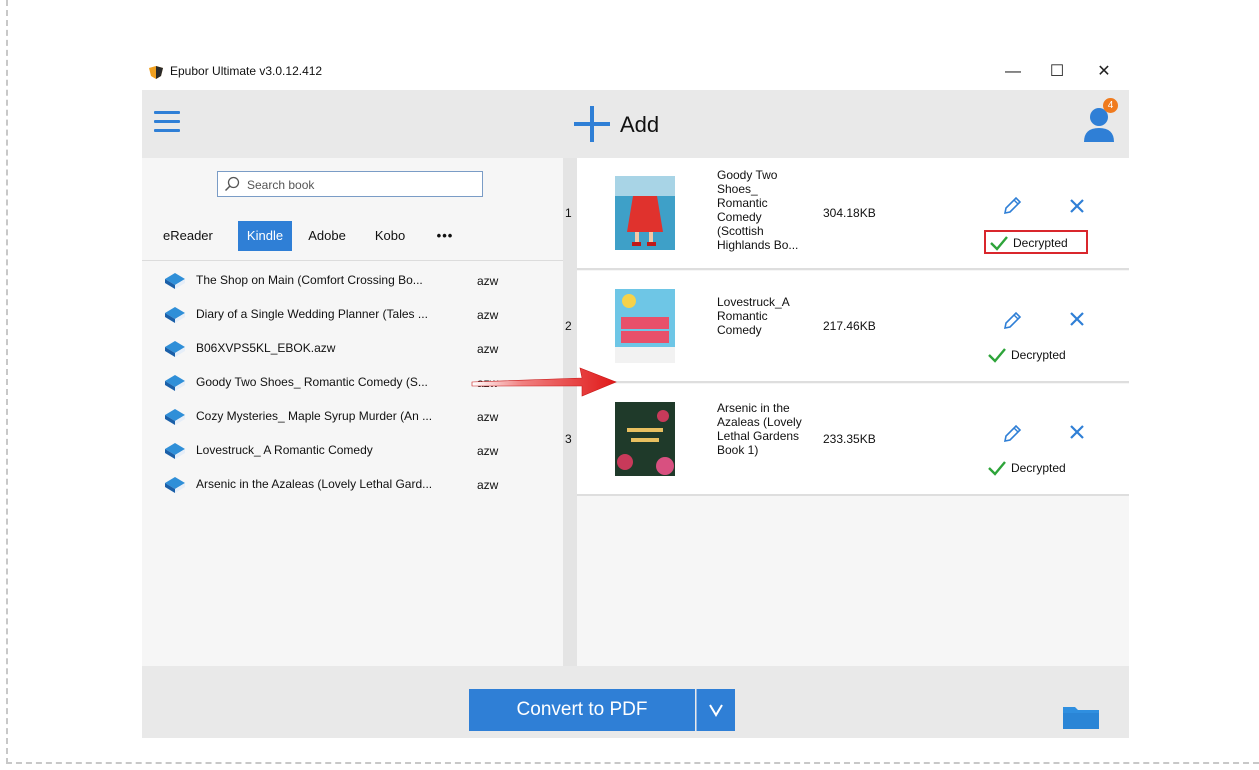  Describe the element at coordinates (849, 326) in the screenshot. I see `file-size: 217.46KB` at that location.